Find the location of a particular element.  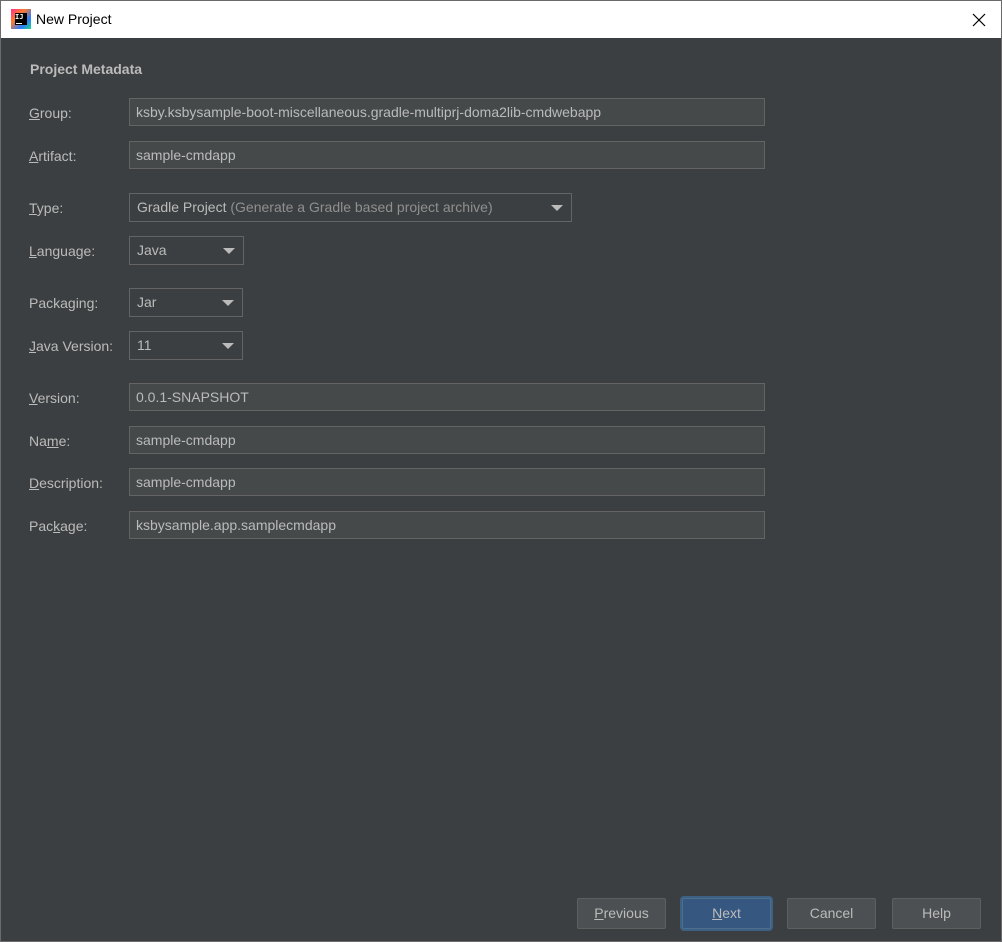

window-title: New Project is located at coordinates (74, 19).